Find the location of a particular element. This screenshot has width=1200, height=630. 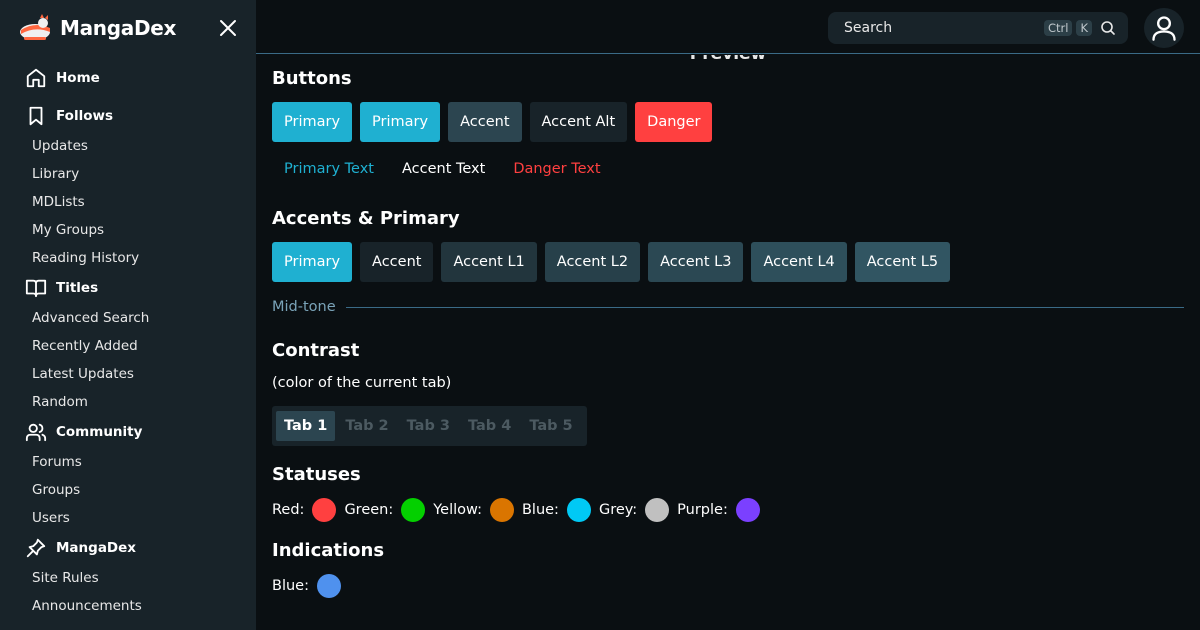

midtone-label: Mid-tone is located at coordinates (304, 307).